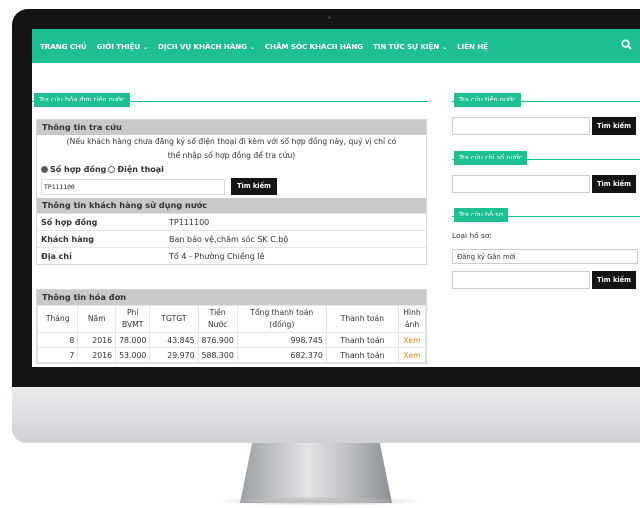 Image resolution: width=640 pixels, height=508 pixels. Describe the element at coordinates (57, 340) in the screenshot. I see `bill-month: 8` at that location.